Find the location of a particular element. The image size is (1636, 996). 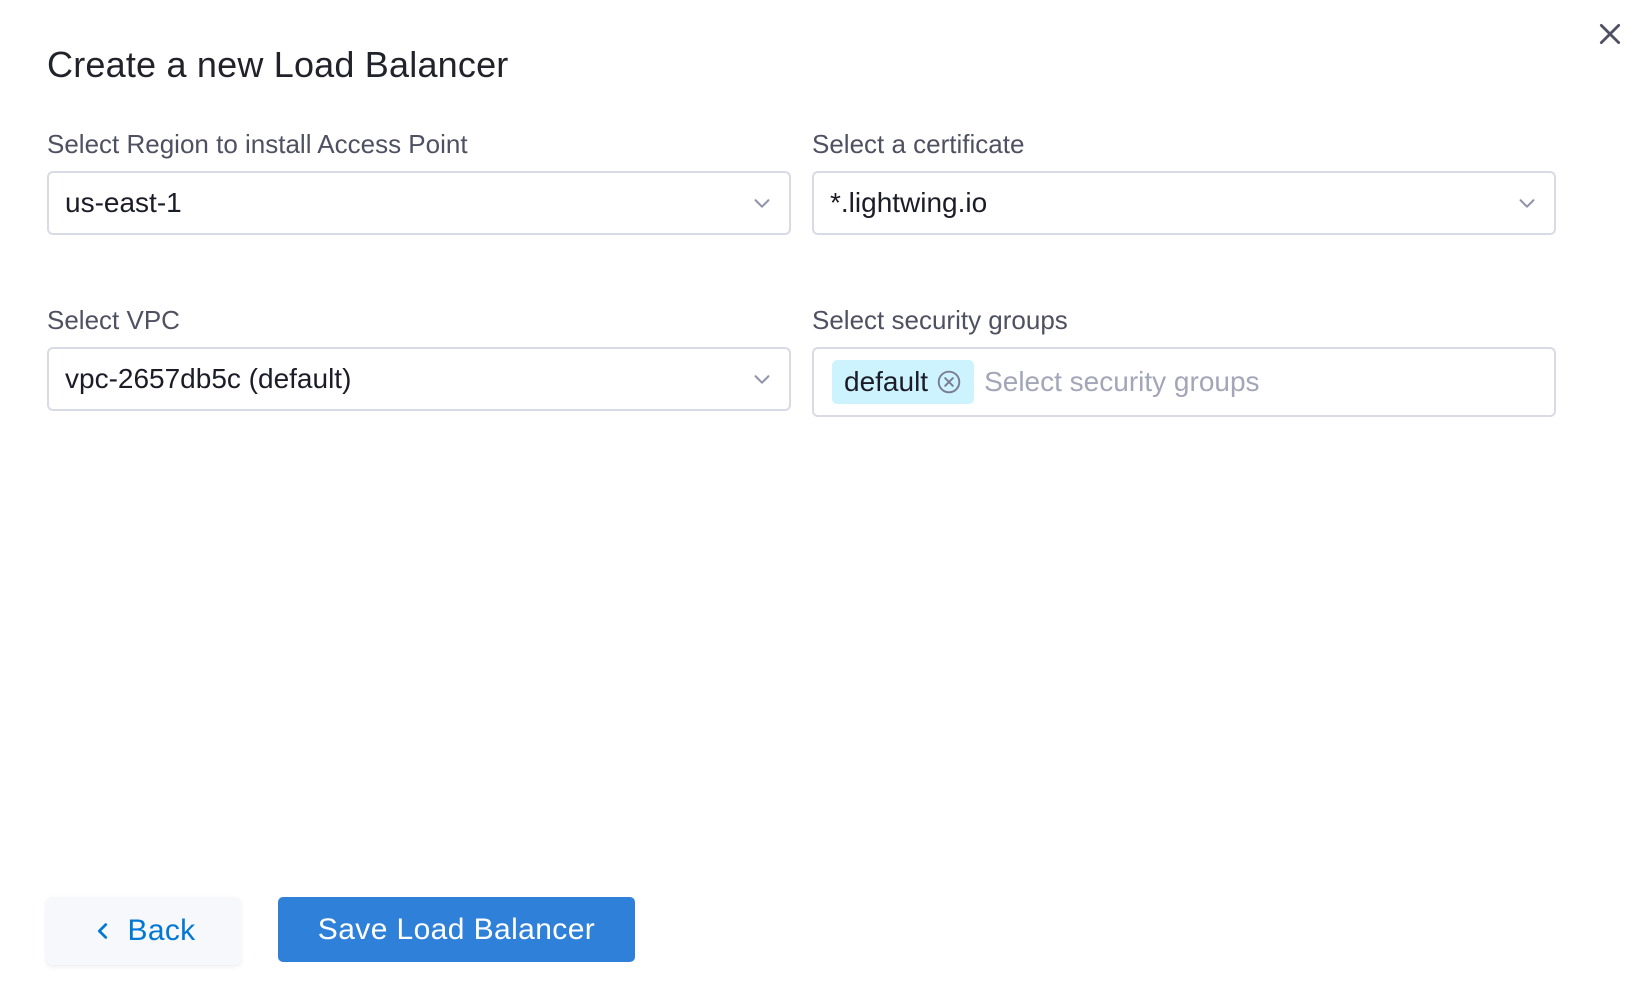

certificate-field: Select a certificate *.lightwing.io is located at coordinates (1184, 181).